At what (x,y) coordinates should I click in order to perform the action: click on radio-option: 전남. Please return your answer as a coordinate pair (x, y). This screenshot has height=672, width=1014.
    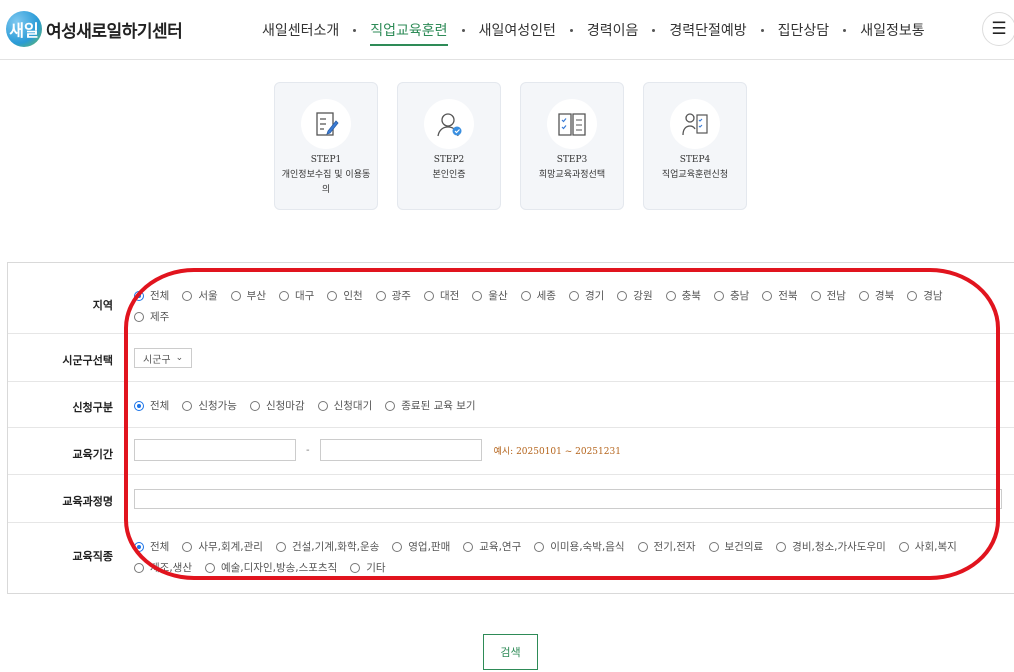
    Looking at the image, I should click on (828, 295).